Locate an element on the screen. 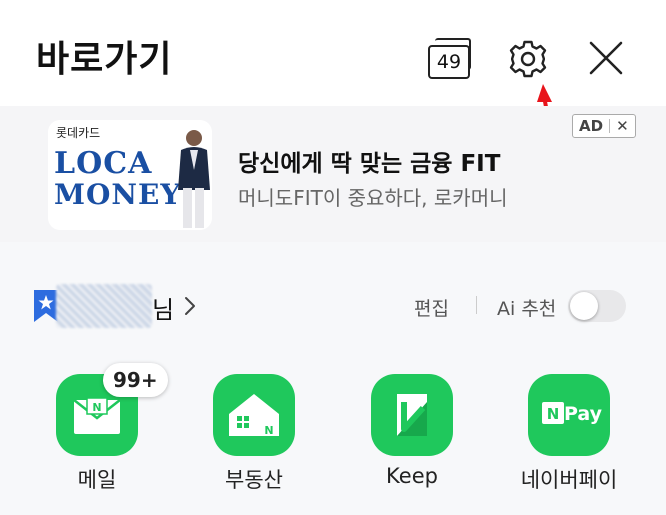 Image resolution: width=666 pixels, height=515 pixels. app-label-keep: Keep is located at coordinates (412, 476).